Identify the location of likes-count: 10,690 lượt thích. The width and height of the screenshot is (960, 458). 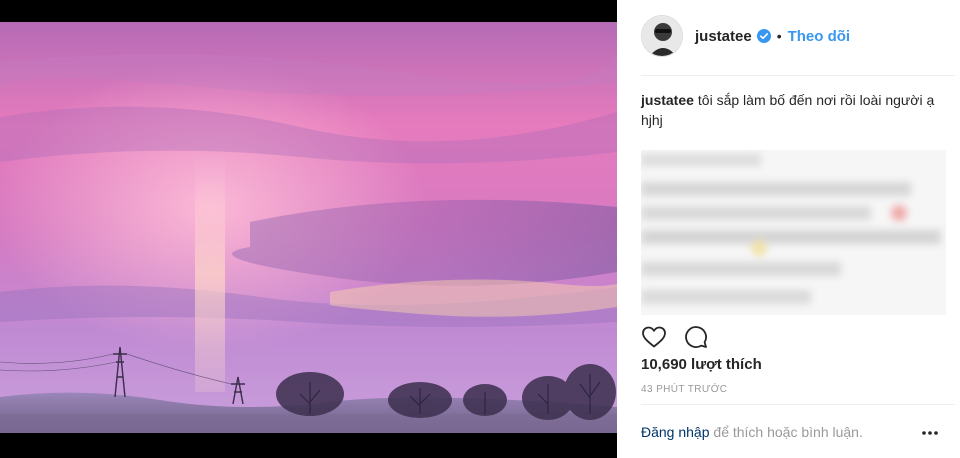
(701, 364).